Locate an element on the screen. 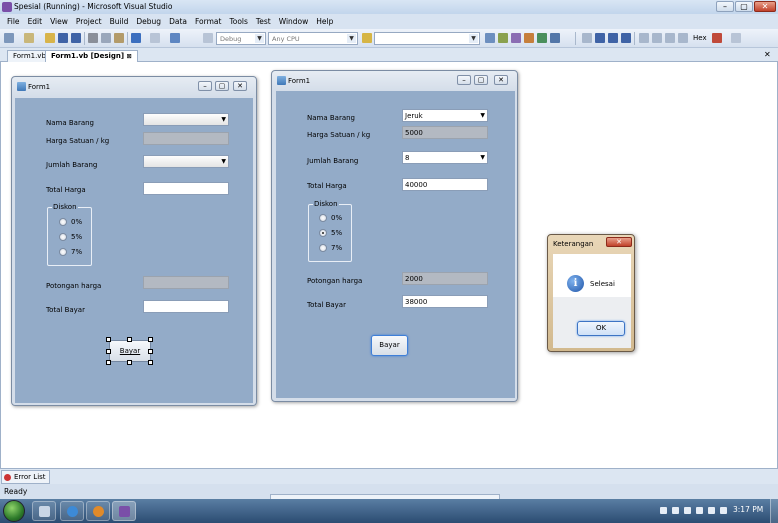 The height and width of the screenshot is (523, 778). navigate-backward-icon is located at coordinates (175, 38).